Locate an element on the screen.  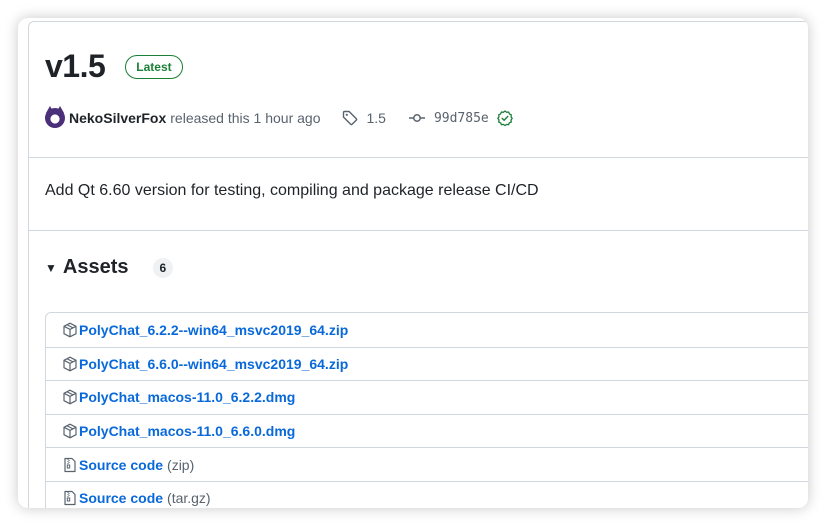
git-commit-icon is located at coordinates (416, 118).